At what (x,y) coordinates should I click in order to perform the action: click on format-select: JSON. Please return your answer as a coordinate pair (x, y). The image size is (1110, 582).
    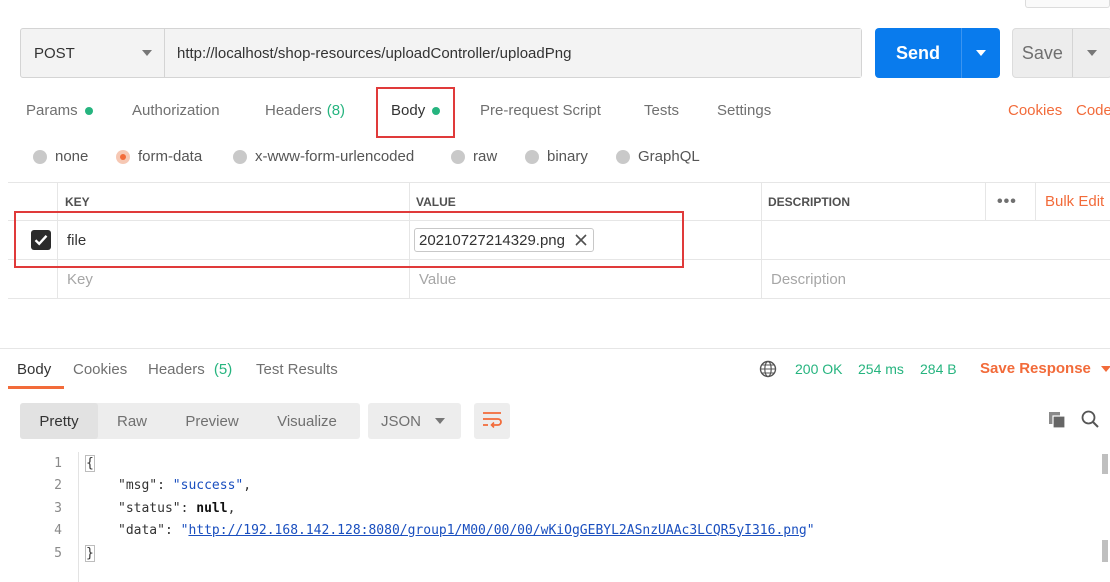
    Looking at the image, I should click on (414, 421).